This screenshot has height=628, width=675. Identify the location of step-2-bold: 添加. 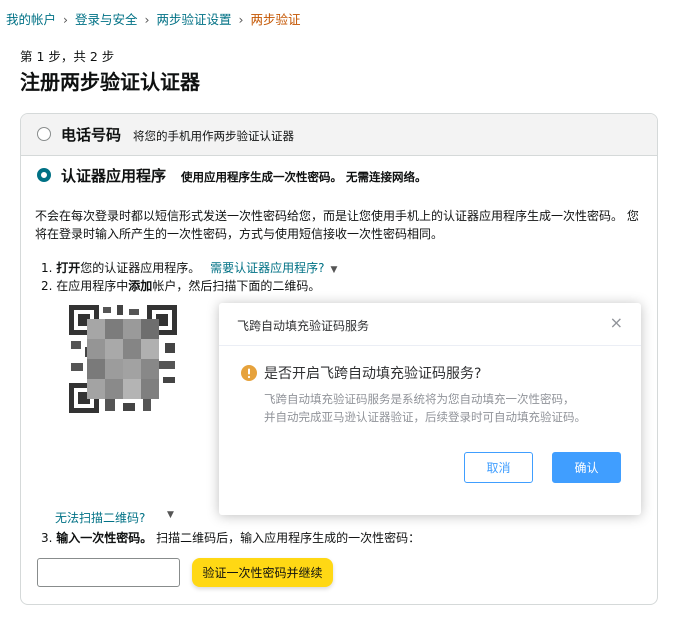
(140, 286).